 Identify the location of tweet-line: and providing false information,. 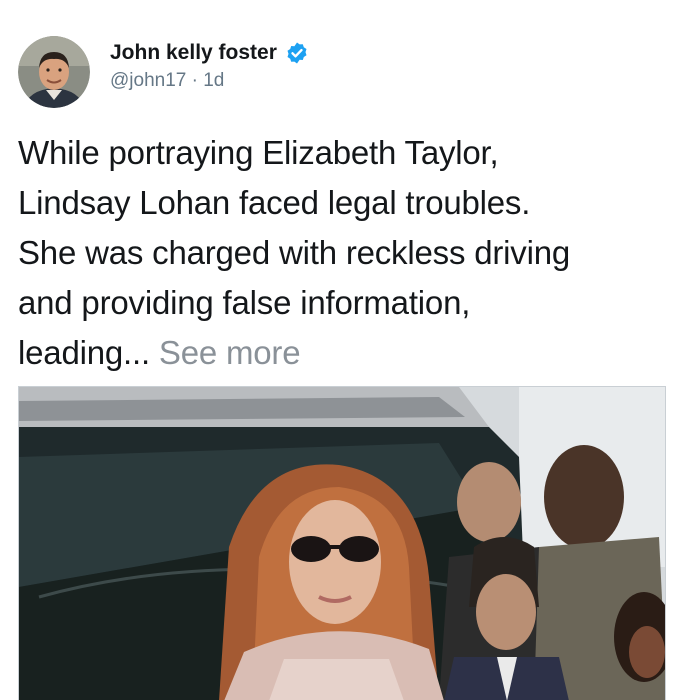
(244, 302).